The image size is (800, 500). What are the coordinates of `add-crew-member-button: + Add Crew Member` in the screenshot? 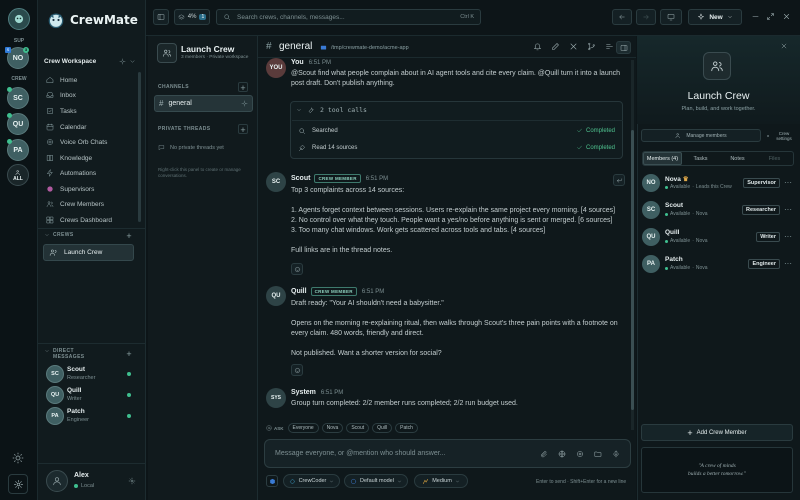 It's located at (717, 432).